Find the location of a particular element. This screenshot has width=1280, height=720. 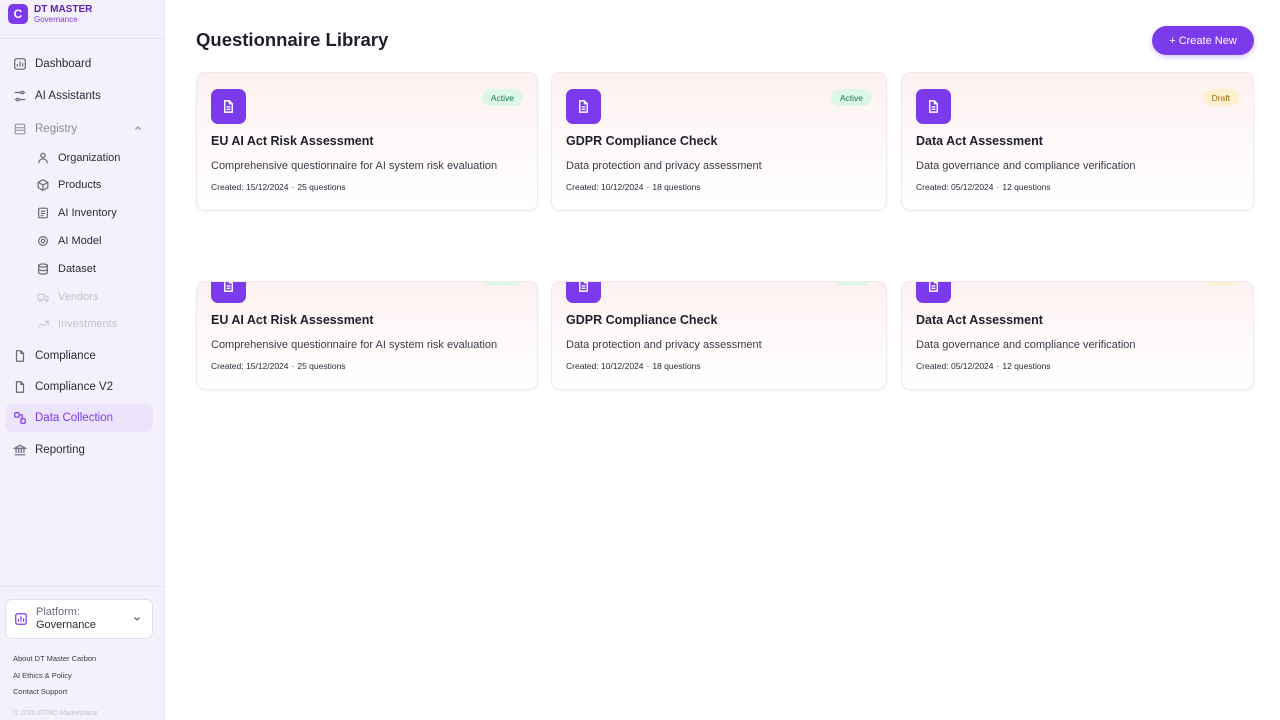

cylinder-icon is located at coordinates (43, 269).